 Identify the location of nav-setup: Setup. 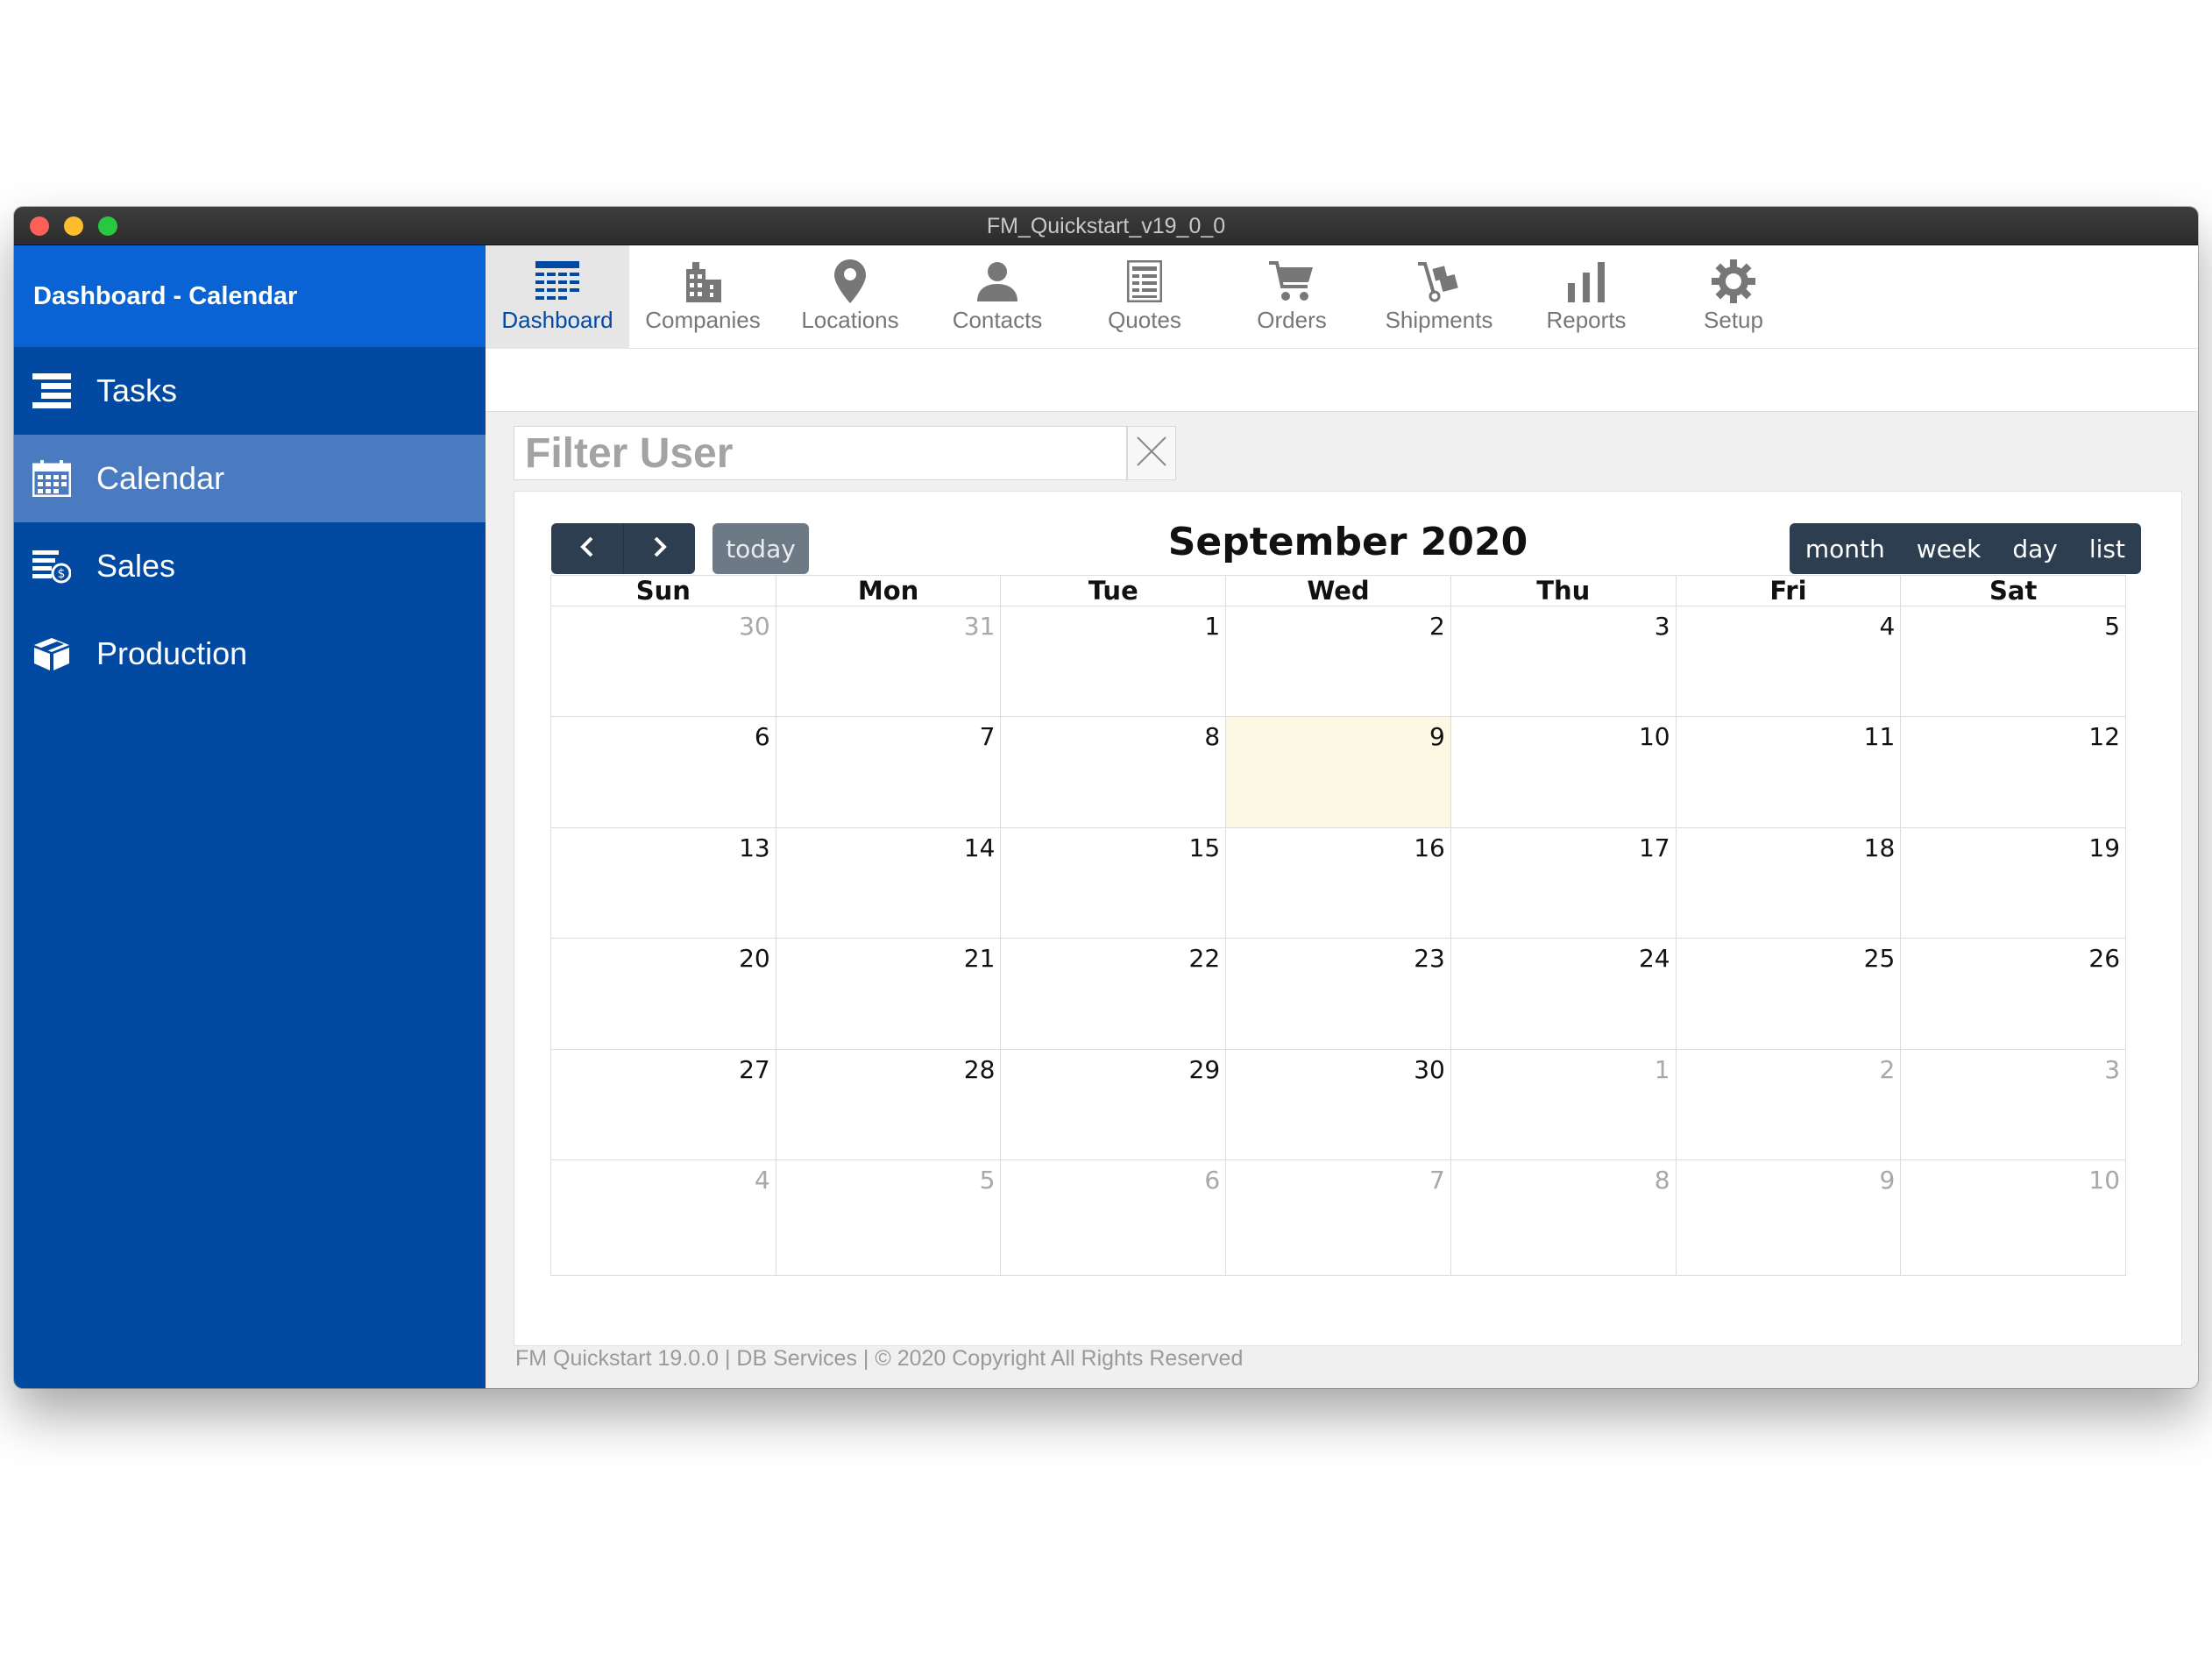
(1733, 297).